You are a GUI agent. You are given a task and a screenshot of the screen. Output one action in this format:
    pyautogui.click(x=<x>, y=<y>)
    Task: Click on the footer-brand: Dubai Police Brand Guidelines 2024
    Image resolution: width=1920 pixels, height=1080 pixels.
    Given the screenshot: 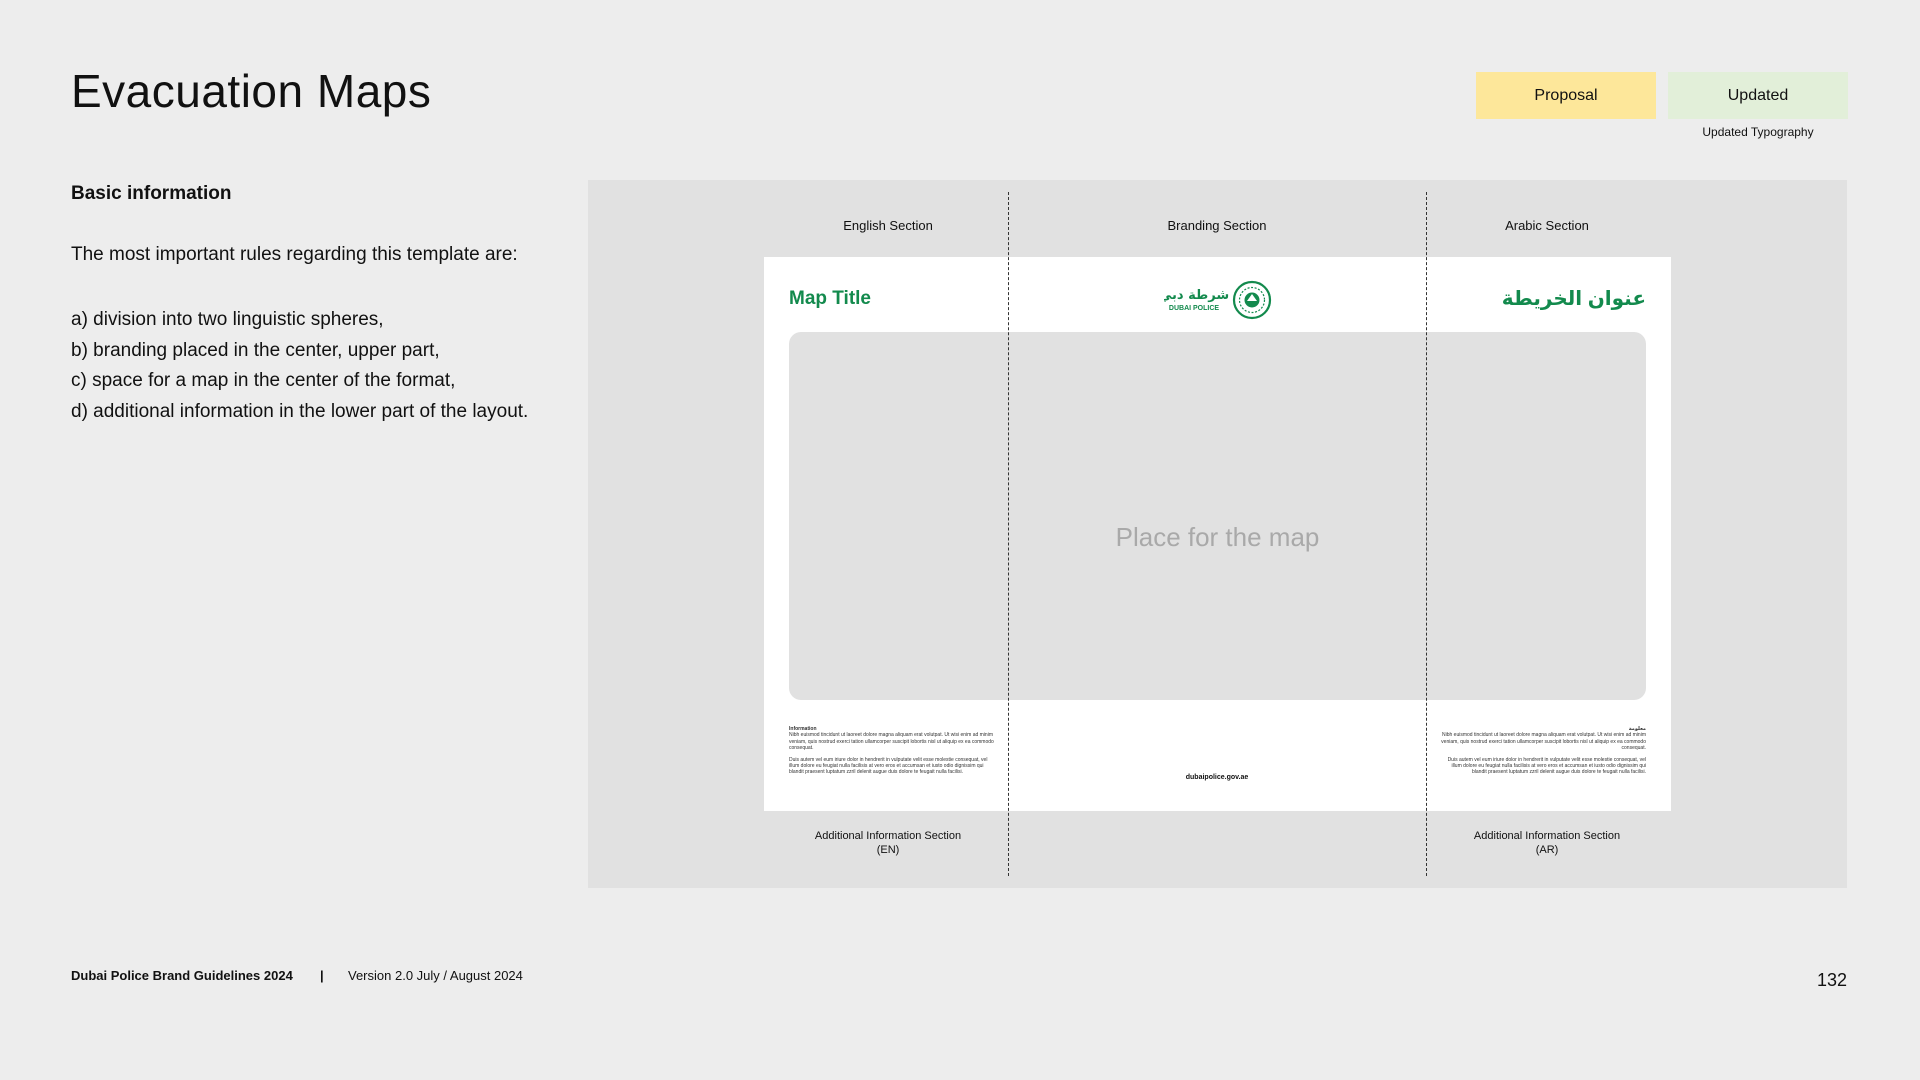 What is the action you would take?
    pyautogui.click(x=182, y=975)
    